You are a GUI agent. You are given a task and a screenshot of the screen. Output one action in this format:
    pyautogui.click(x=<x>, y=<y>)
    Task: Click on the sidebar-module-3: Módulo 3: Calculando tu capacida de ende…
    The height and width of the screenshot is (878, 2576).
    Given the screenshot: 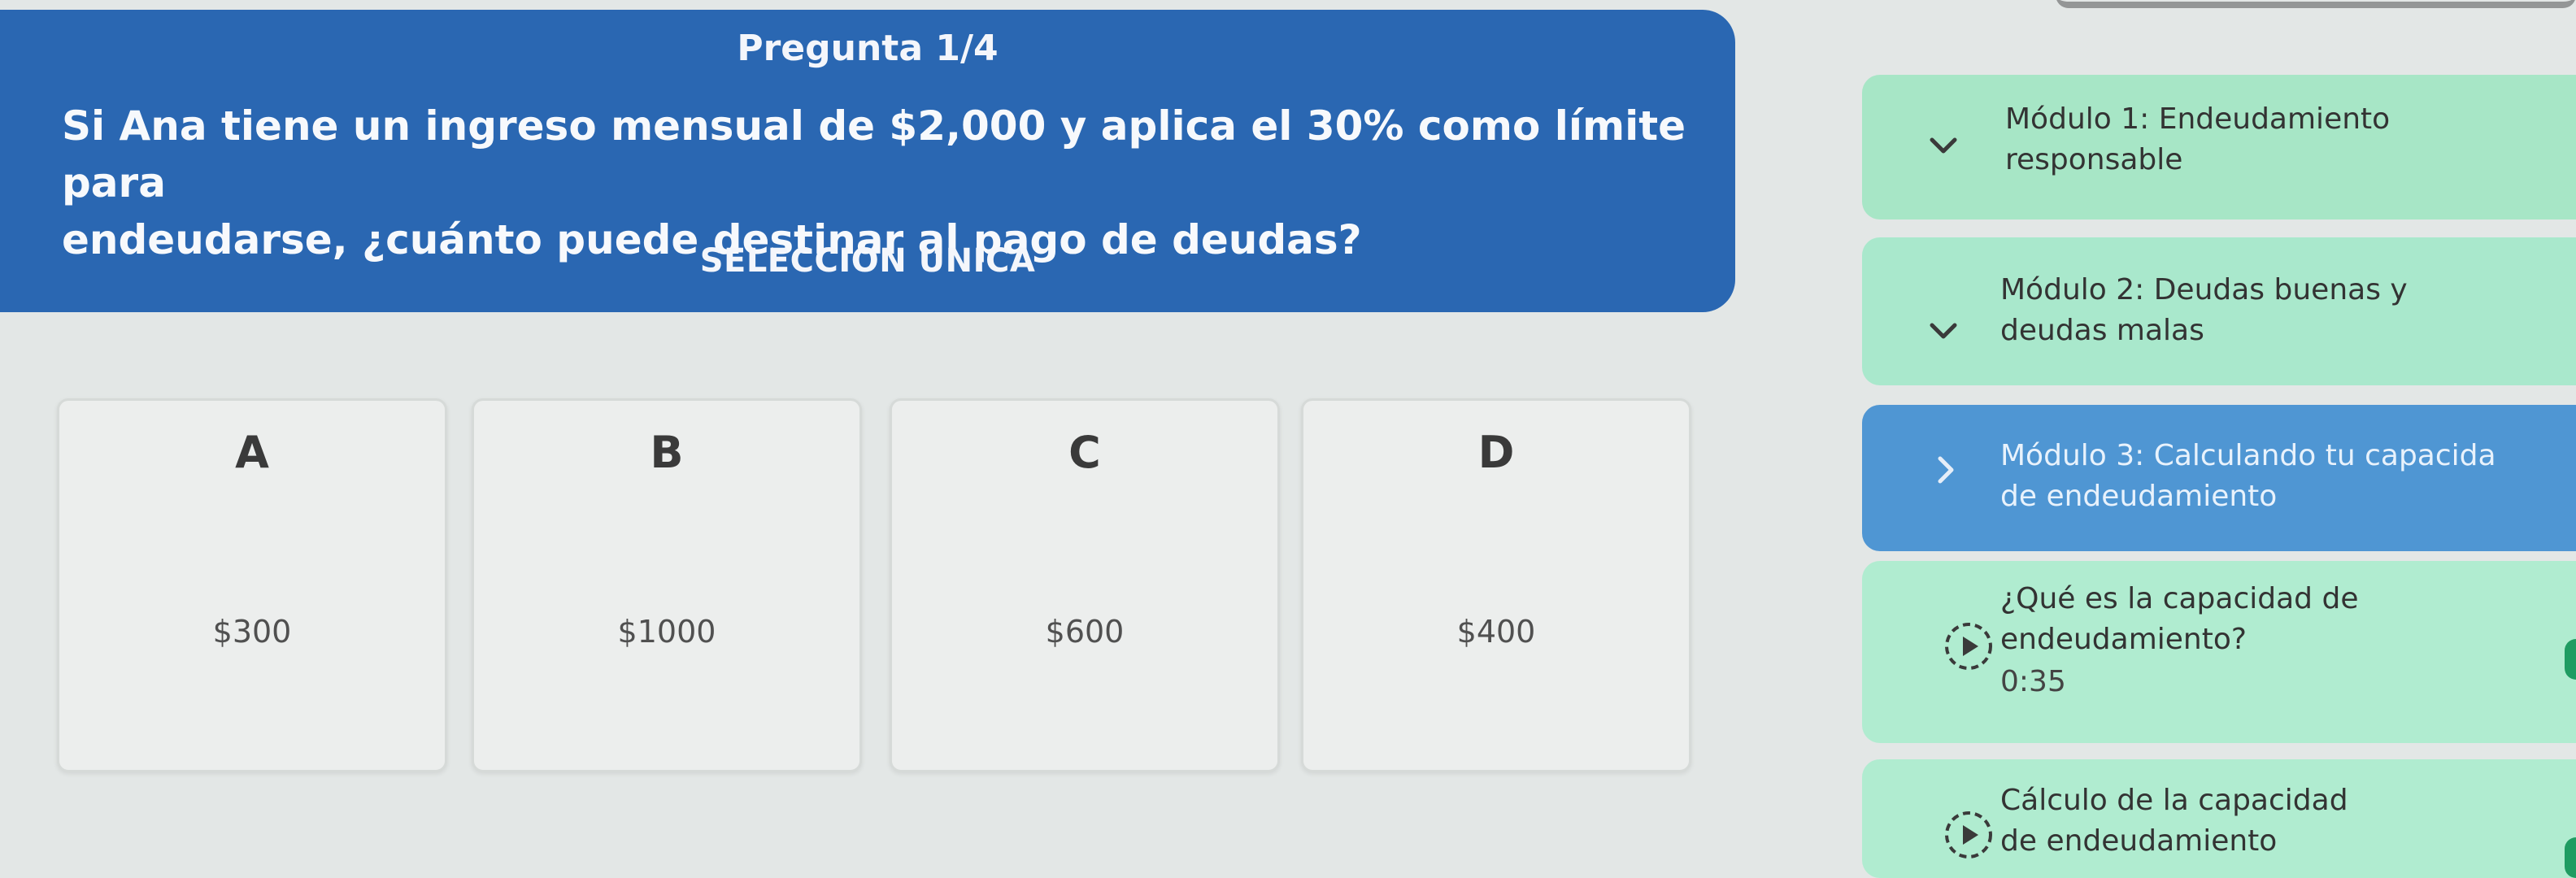 What is the action you would take?
    pyautogui.click(x=2219, y=478)
    